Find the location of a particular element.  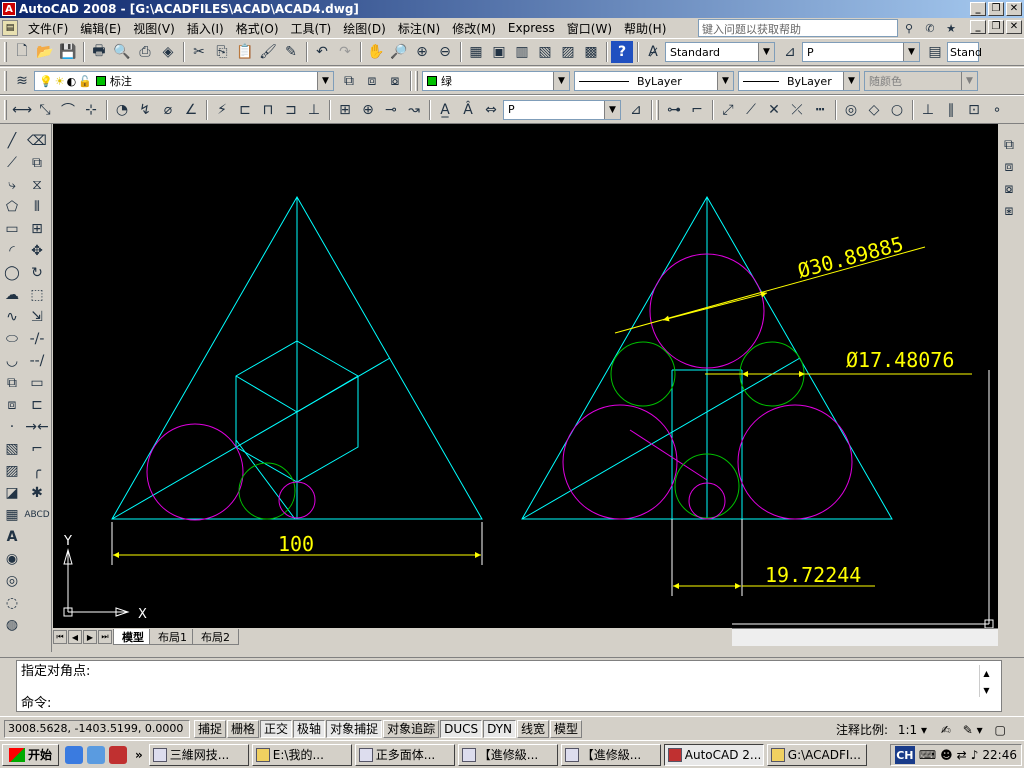

tool-palettes-icon: ▥ is located at coordinates (522, 52).